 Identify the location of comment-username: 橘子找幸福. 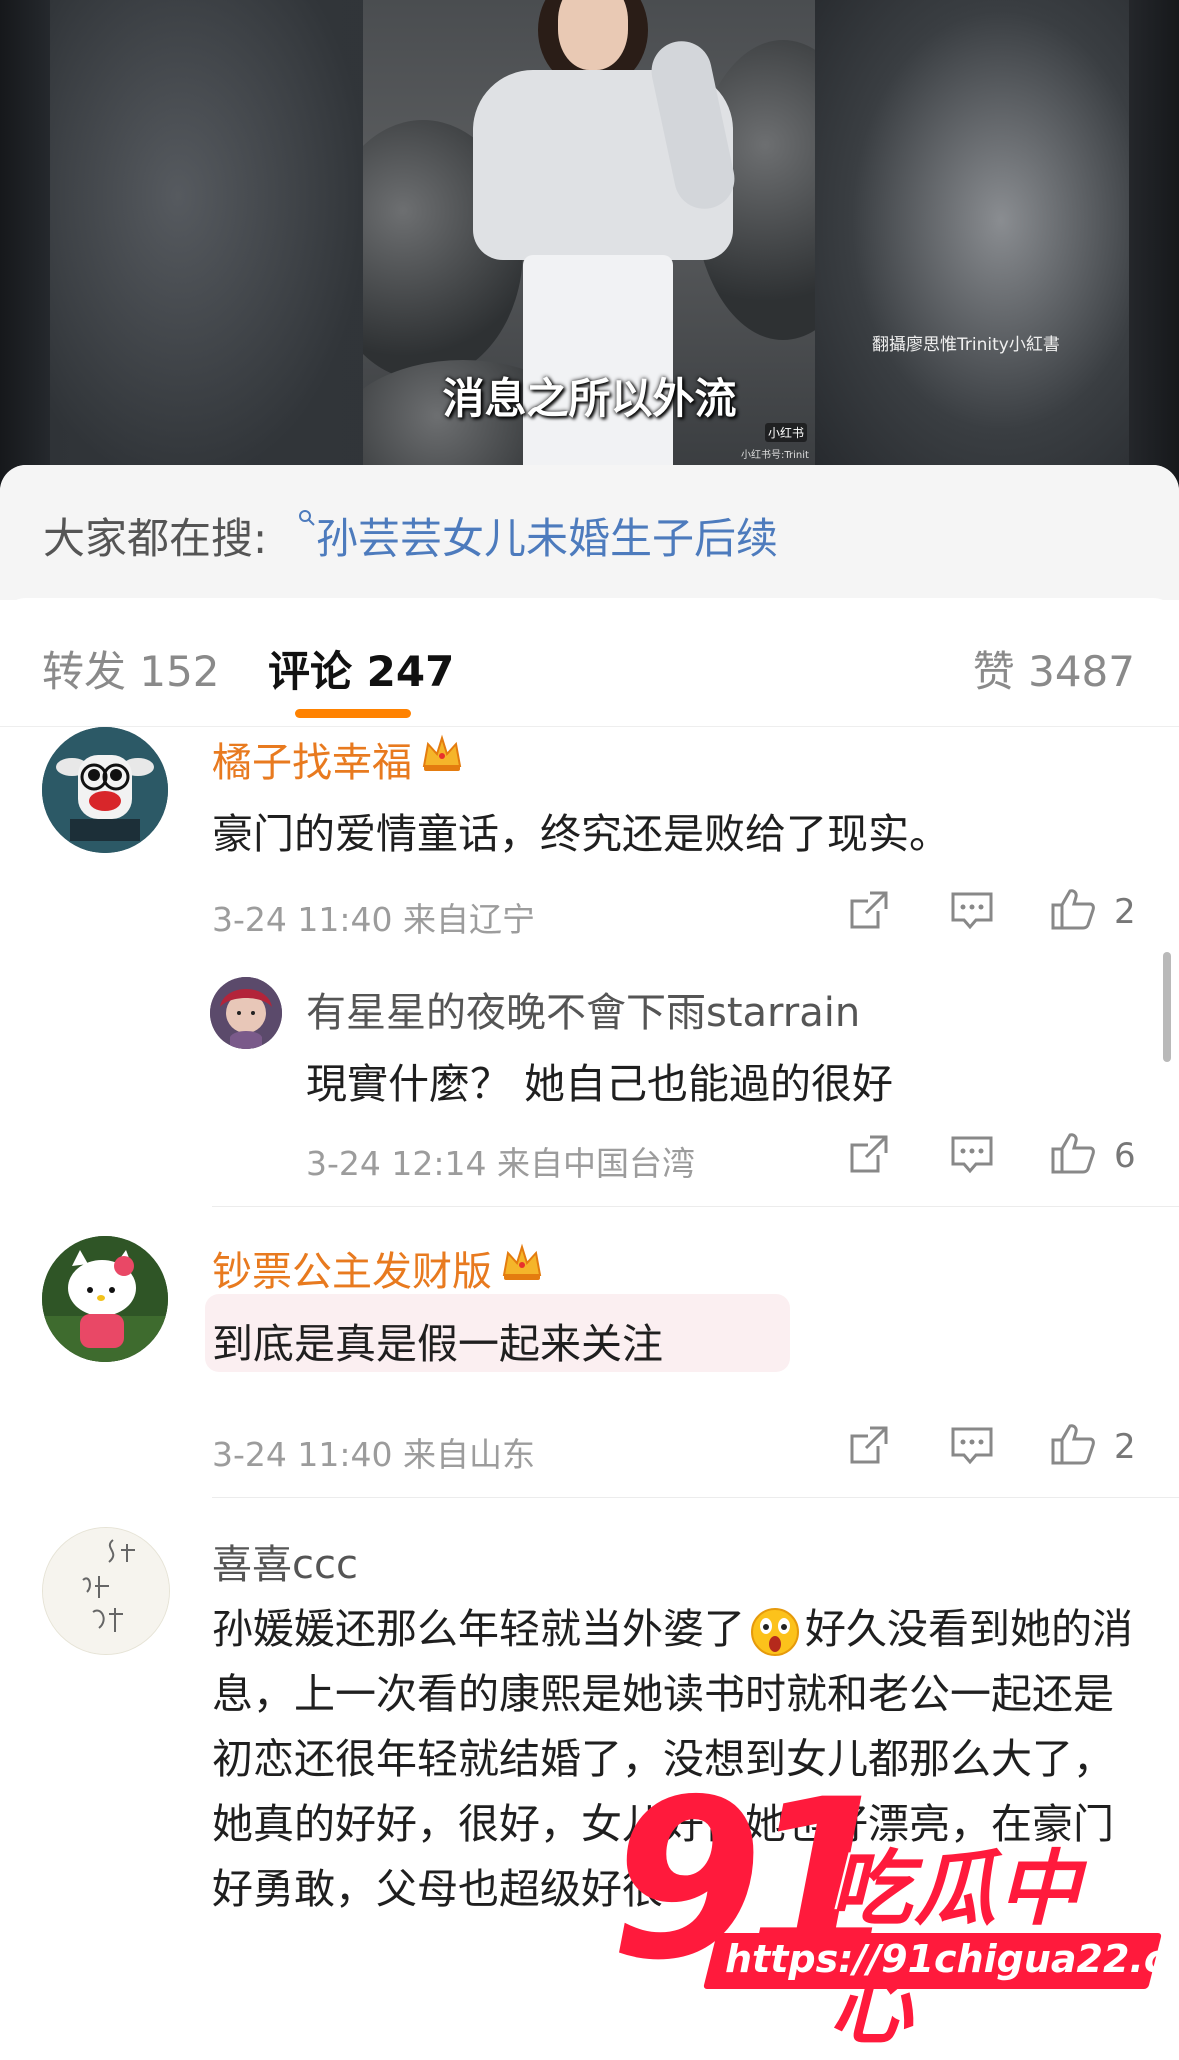
(338, 759).